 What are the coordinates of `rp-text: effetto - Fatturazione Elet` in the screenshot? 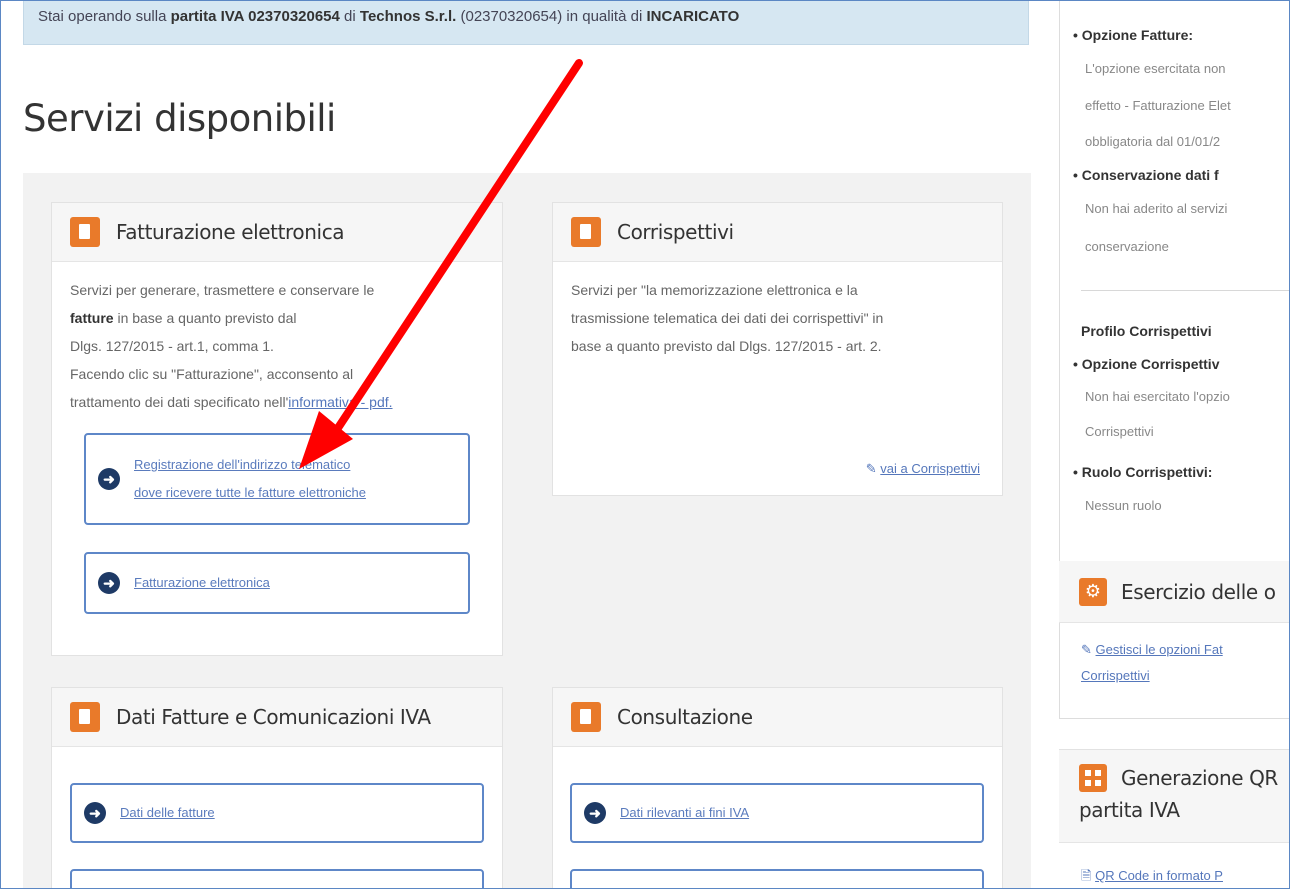 It's located at (1158, 105).